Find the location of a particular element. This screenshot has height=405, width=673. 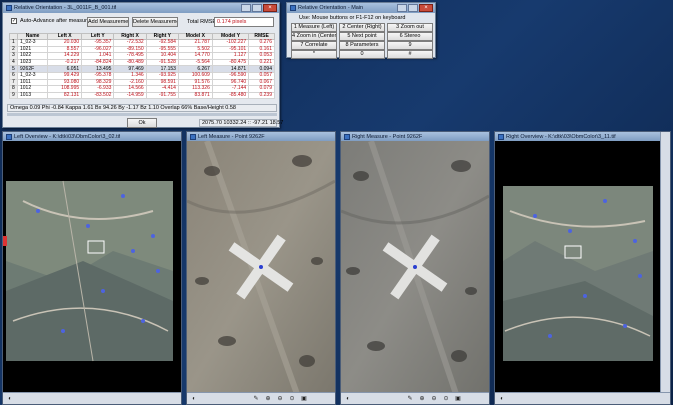

main-hint: Use: Mouse buttons or F1-F12 on keyboard is located at coordinates (352, 18).